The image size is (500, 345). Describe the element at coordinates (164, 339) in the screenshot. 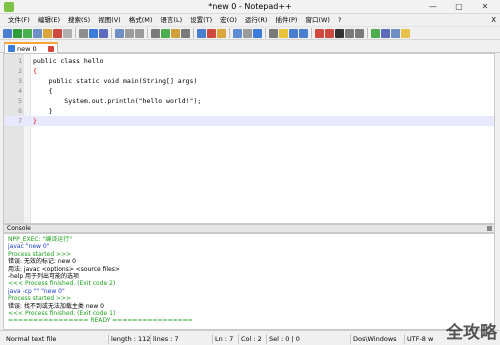

I see `status-lines: lines : 7` at that location.